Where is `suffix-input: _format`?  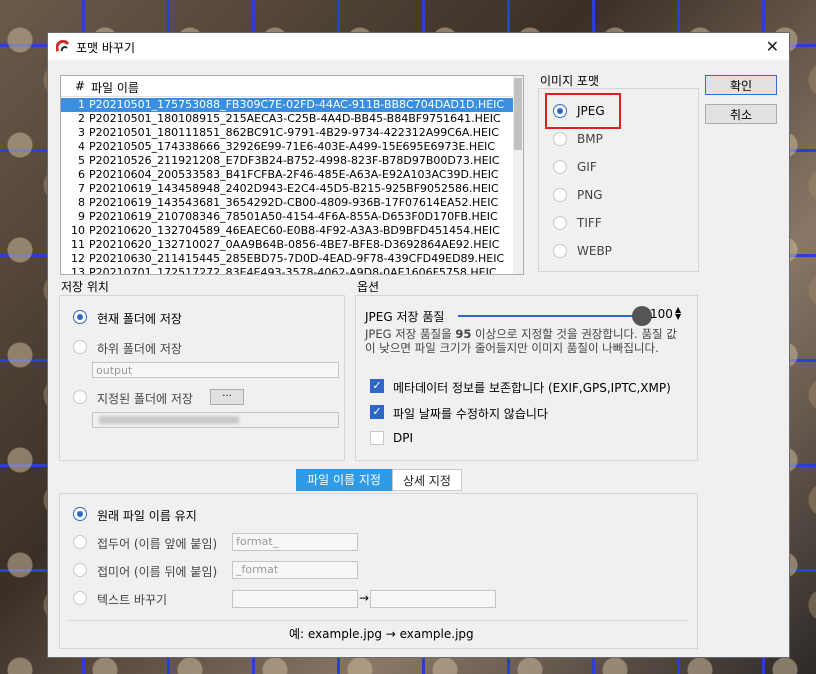 suffix-input: _format is located at coordinates (295, 570).